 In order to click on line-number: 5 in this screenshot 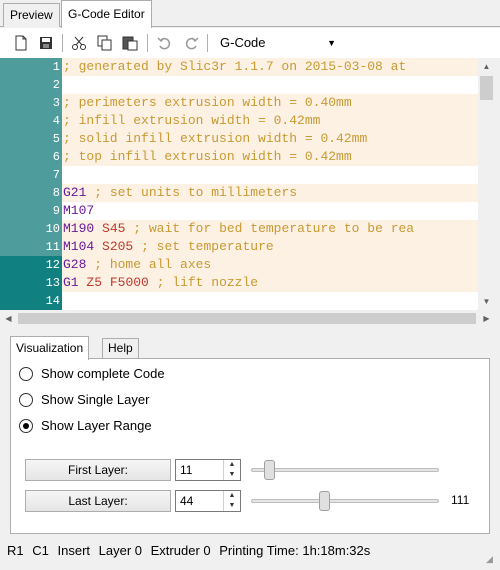, I will do `click(31, 139)`.